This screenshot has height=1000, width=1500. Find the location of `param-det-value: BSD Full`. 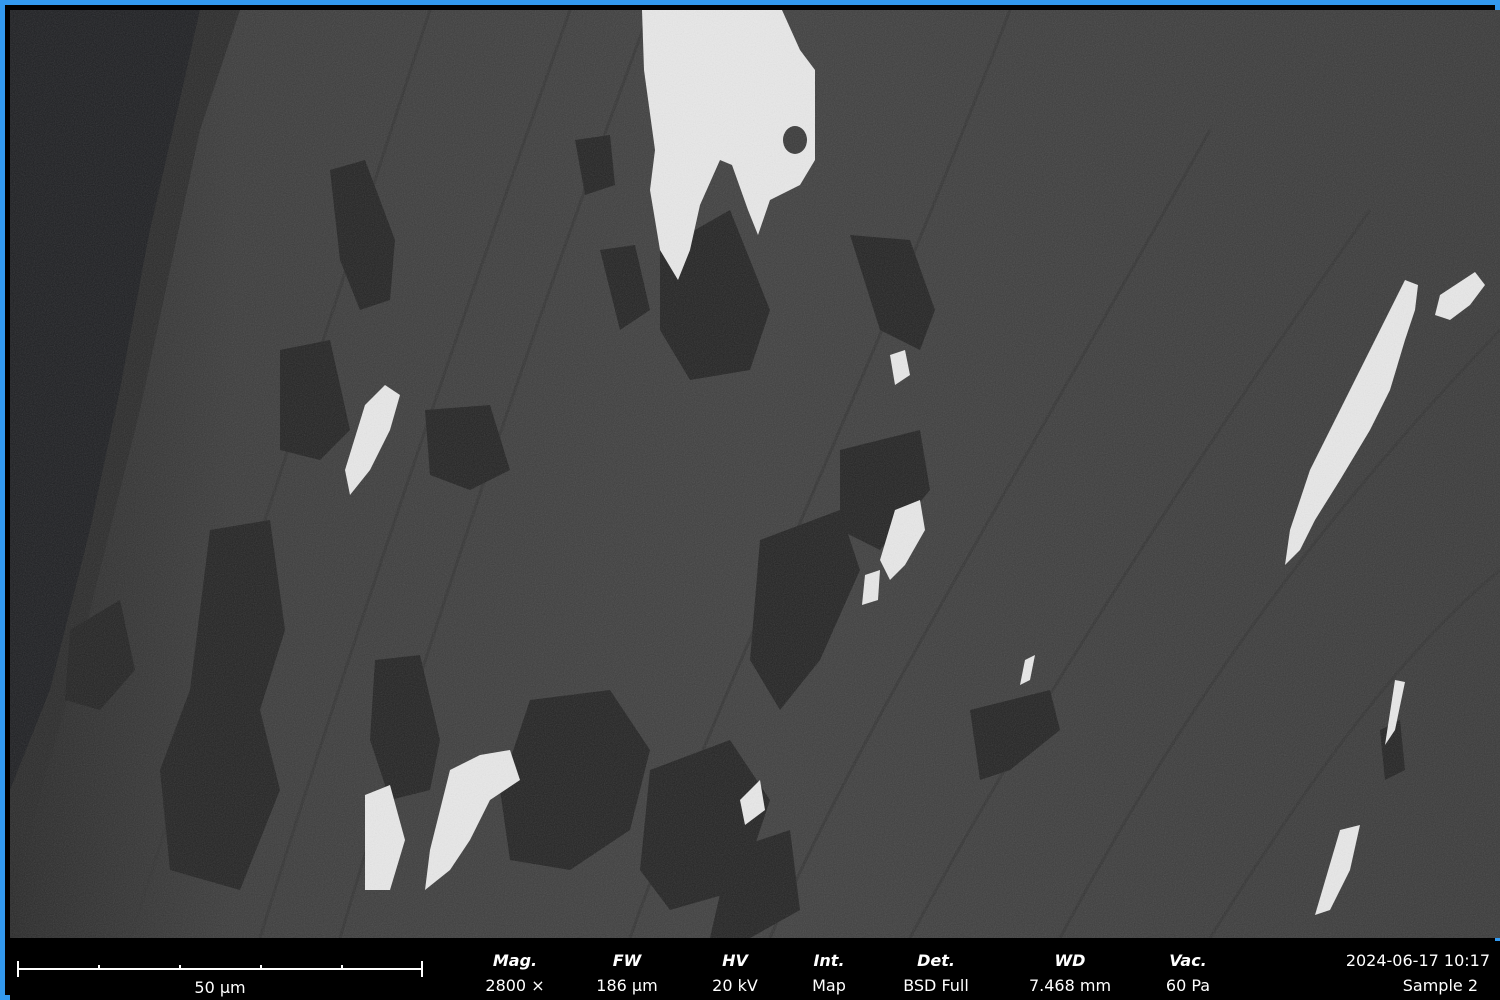

param-det-value: BSD Full is located at coordinates (936, 985).